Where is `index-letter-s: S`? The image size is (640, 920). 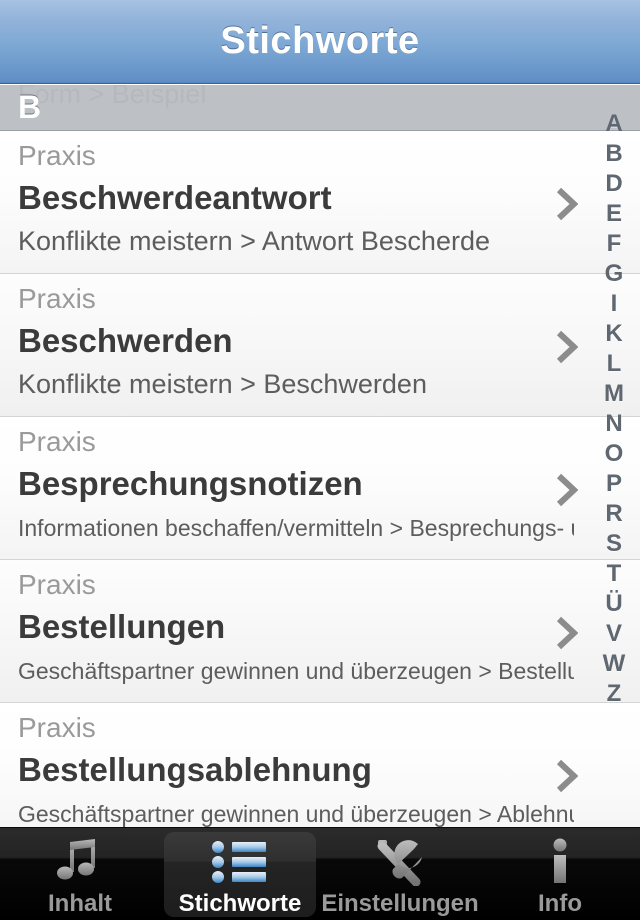 index-letter-s: S is located at coordinates (614, 544).